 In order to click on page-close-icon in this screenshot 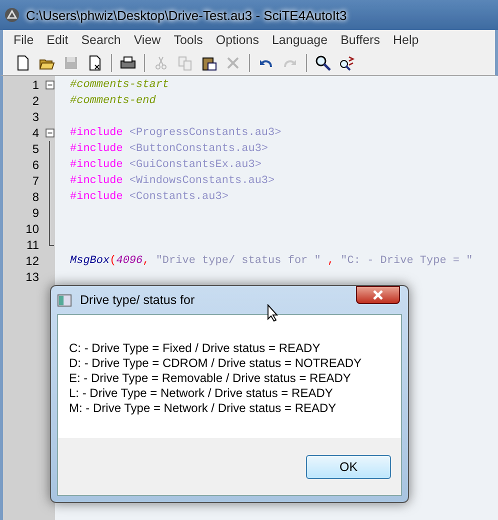, I will do `click(95, 62)`.